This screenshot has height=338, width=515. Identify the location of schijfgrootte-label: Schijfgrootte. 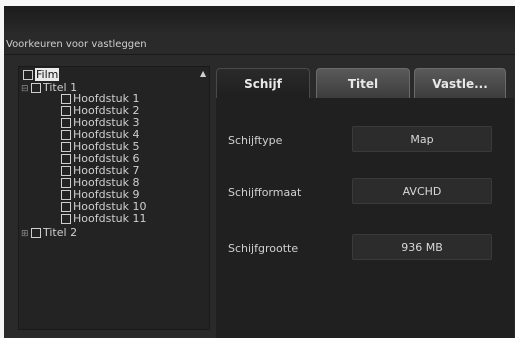
(263, 248).